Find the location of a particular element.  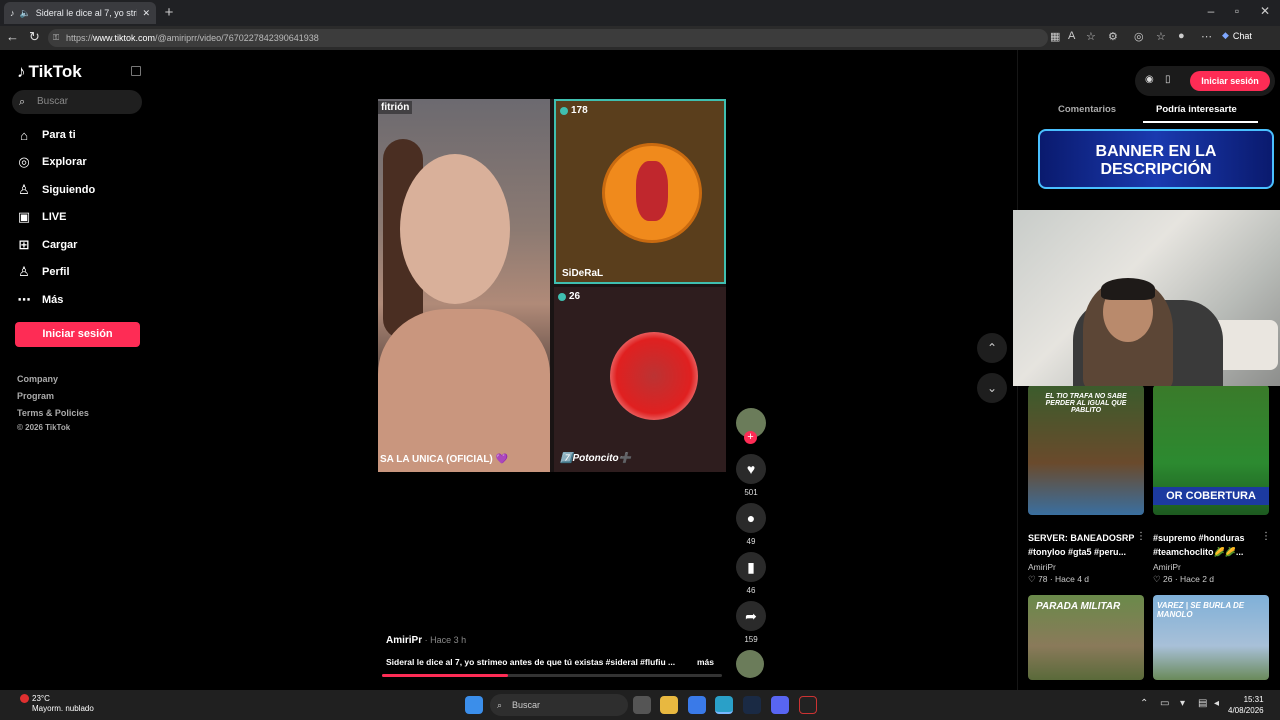

discord-icon is located at coordinates (780, 705).